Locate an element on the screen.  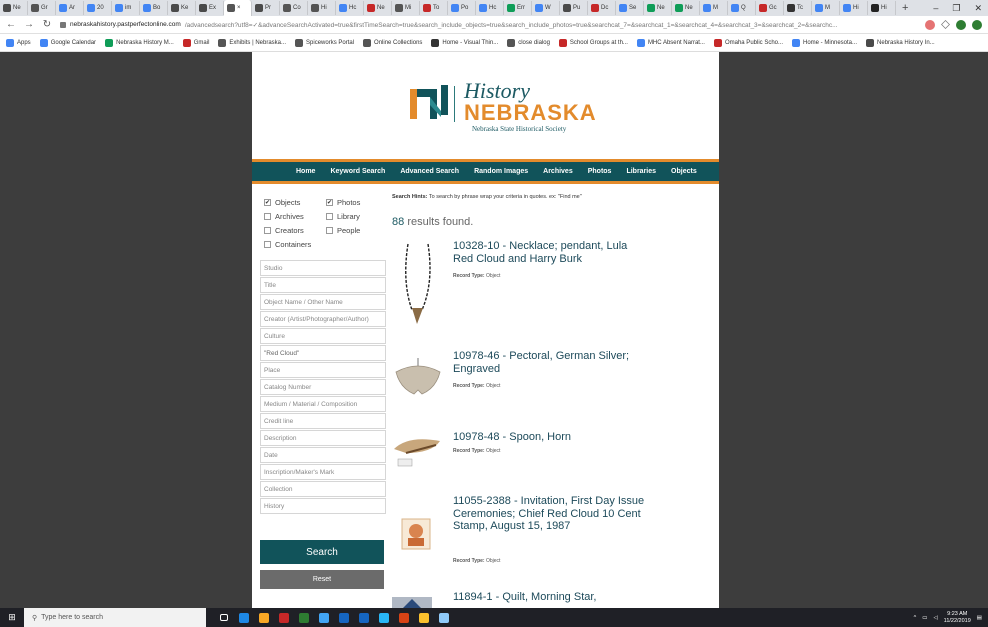
browser-tab: Po is located at coordinates (462, 8).